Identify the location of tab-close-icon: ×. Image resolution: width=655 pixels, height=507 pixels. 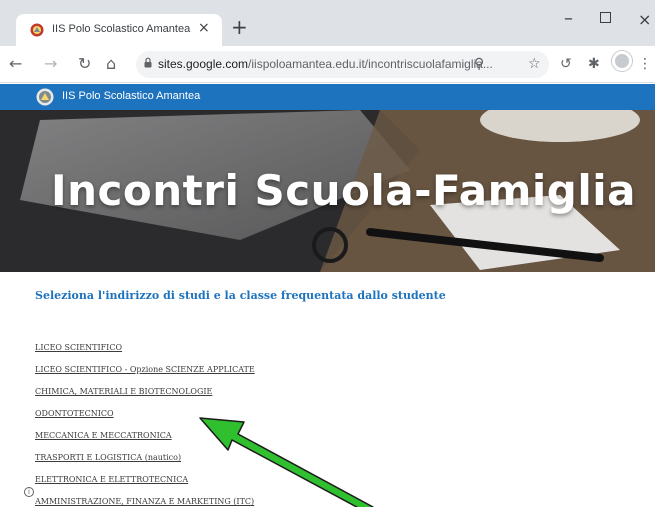
(204, 28).